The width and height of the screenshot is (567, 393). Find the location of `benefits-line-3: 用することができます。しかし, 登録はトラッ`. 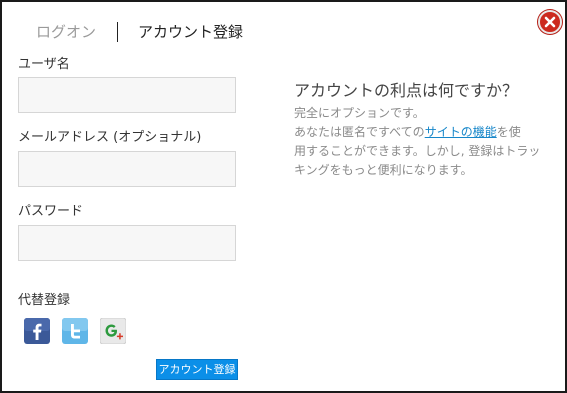

benefits-line-3: 用することができます。しかし, 登録はトラッ is located at coordinates (417, 151).